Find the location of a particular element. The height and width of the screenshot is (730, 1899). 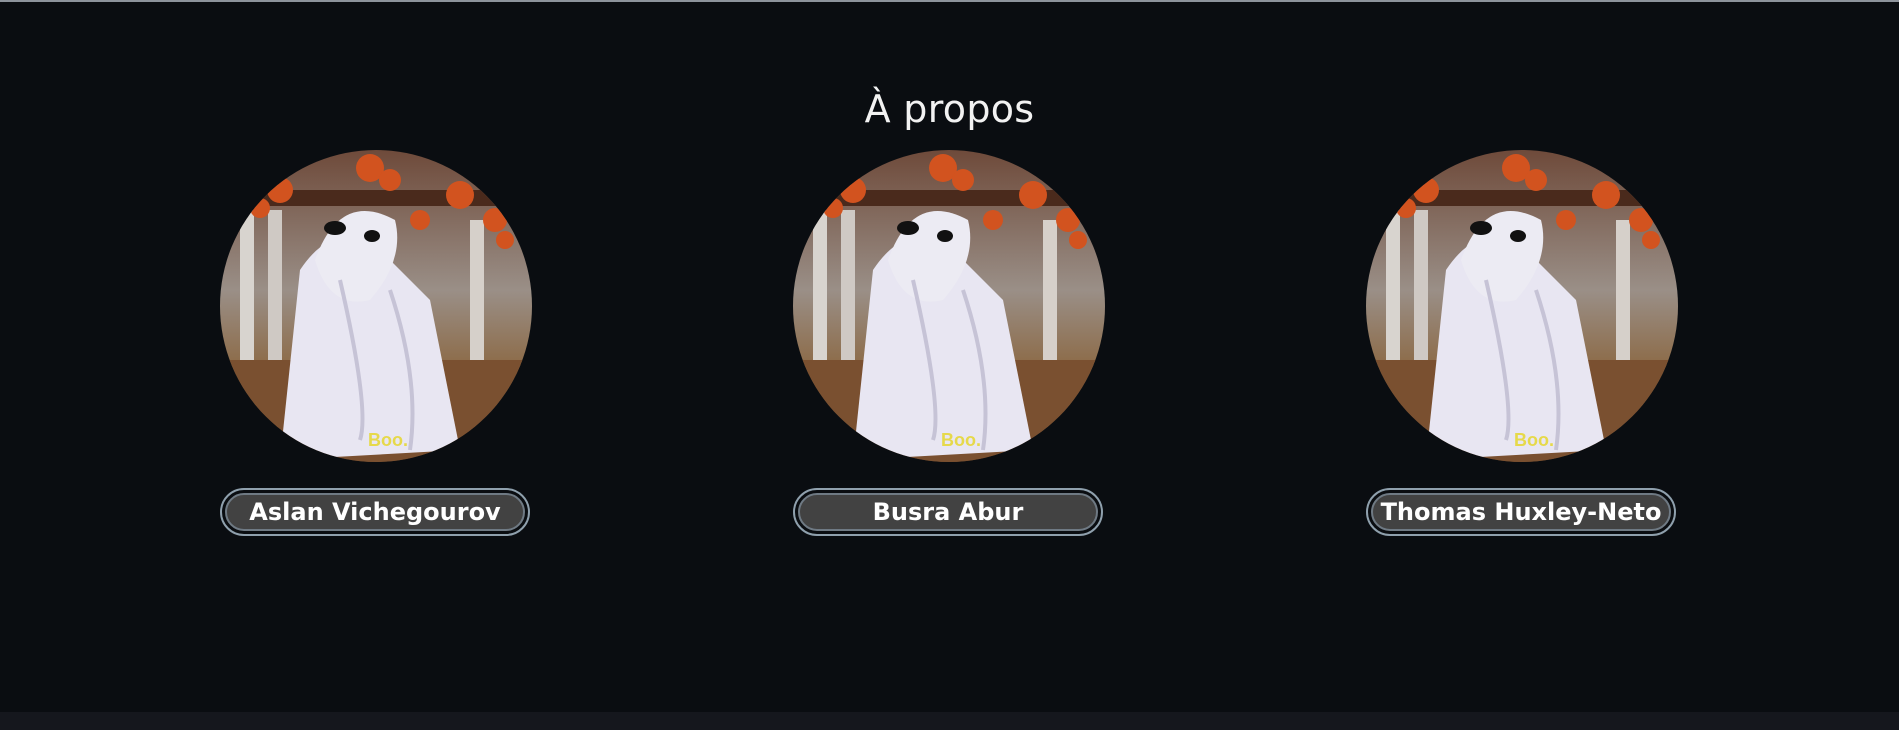

member-name-button: Busra Abur is located at coordinates (948, 512).